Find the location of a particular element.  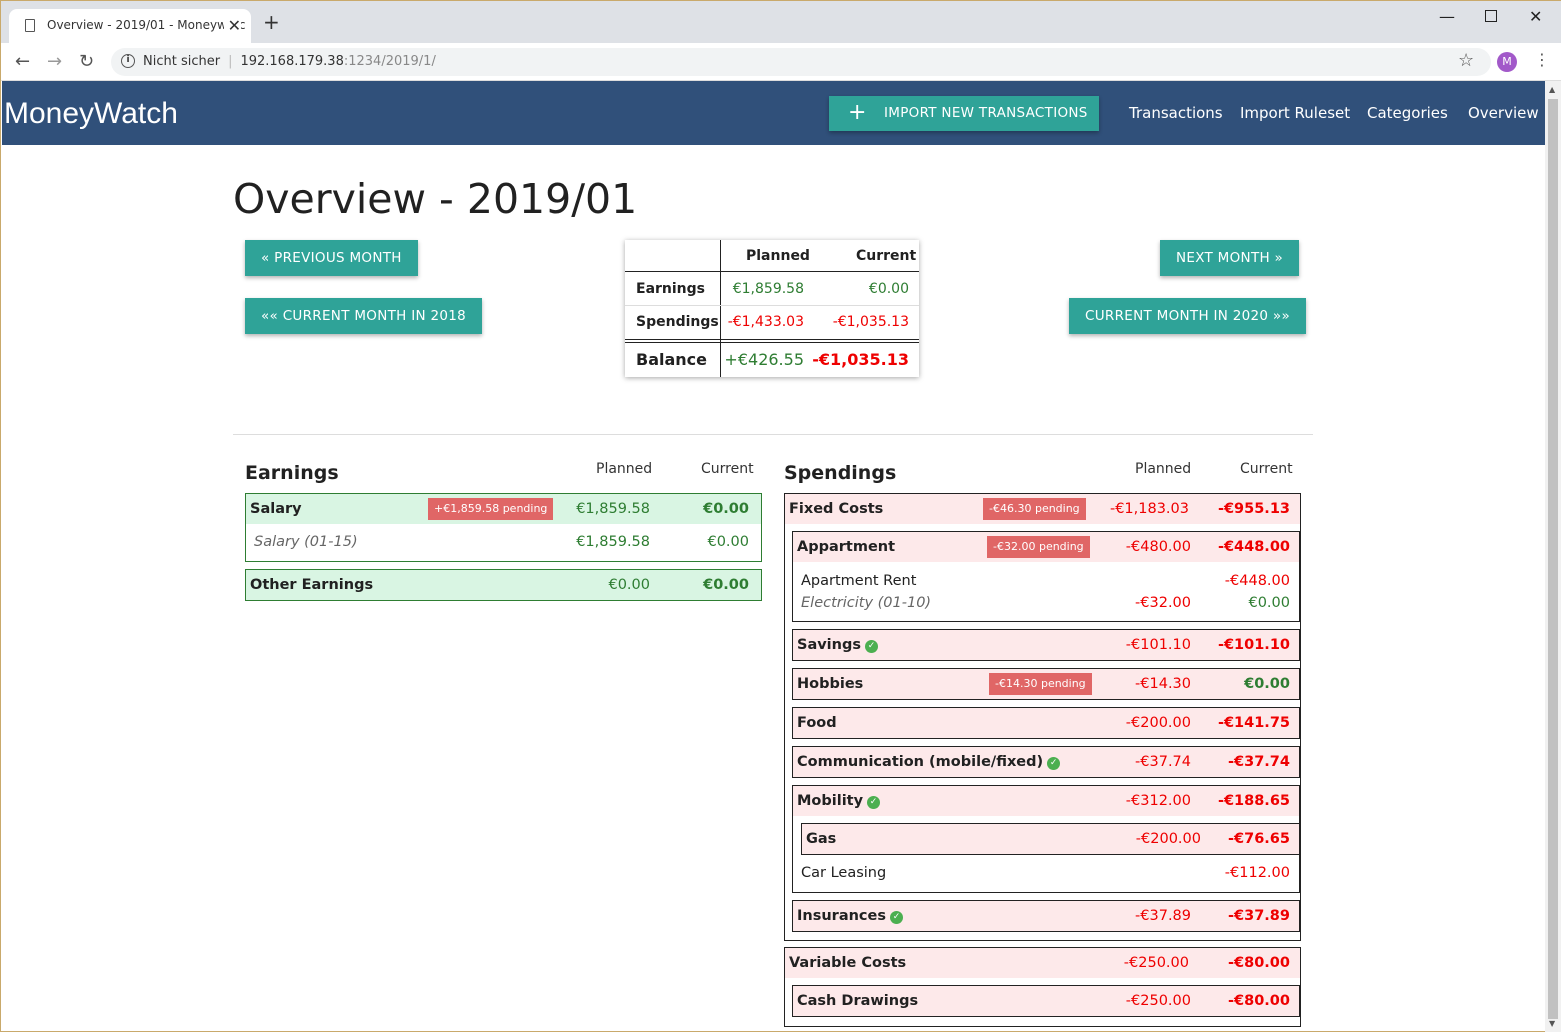

hobbies-label: Hobbies is located at coordinates (830, 684).